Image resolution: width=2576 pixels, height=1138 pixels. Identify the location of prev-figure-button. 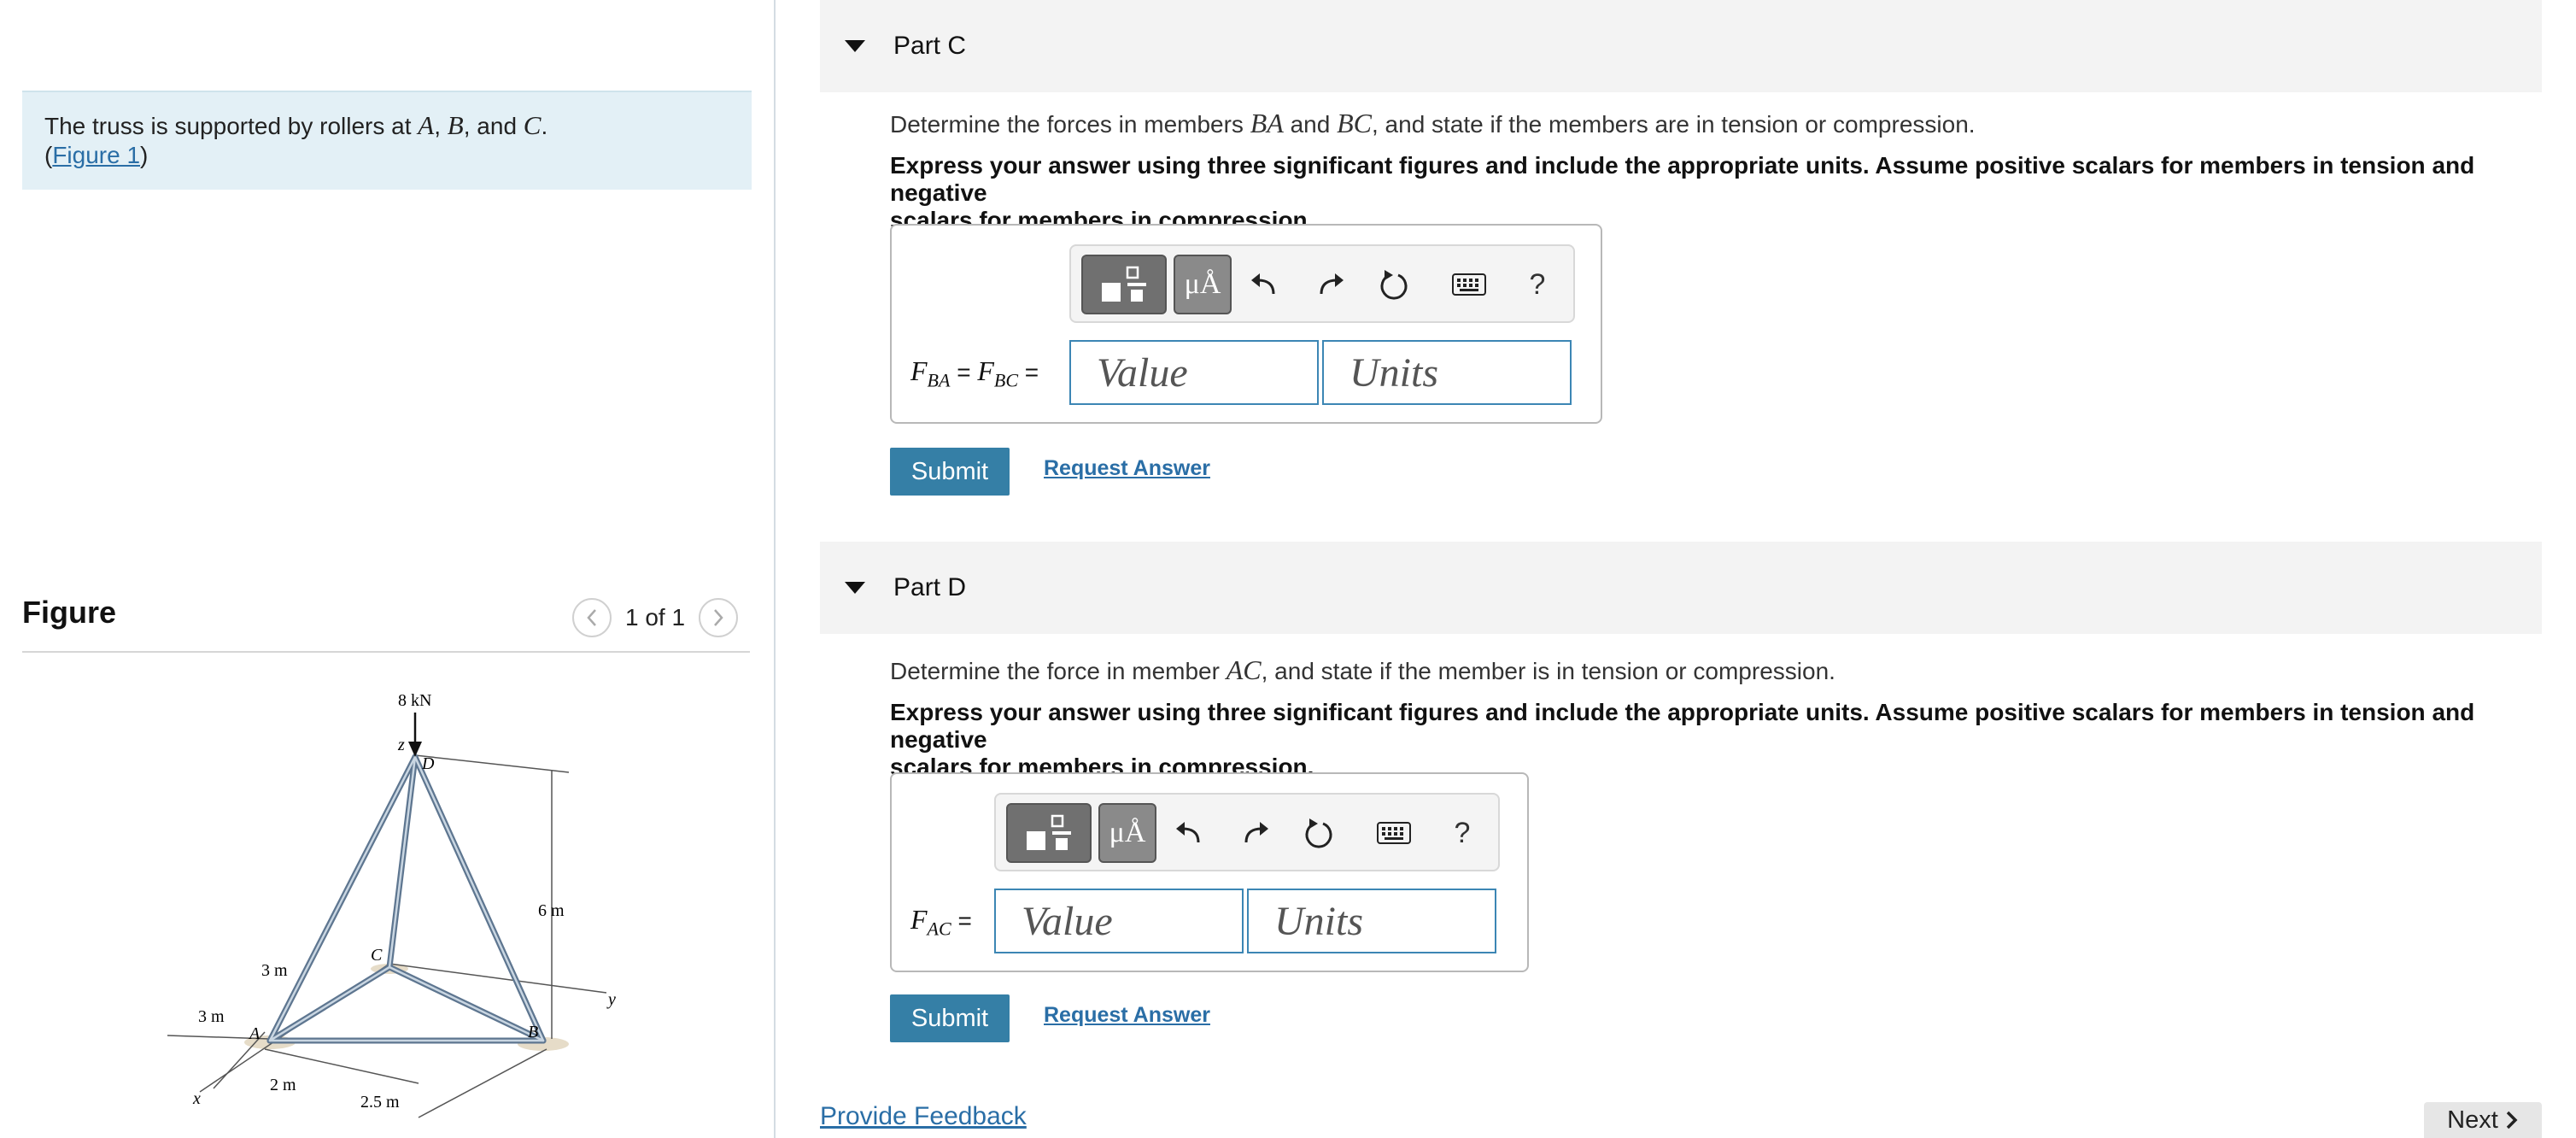
(592, 617).